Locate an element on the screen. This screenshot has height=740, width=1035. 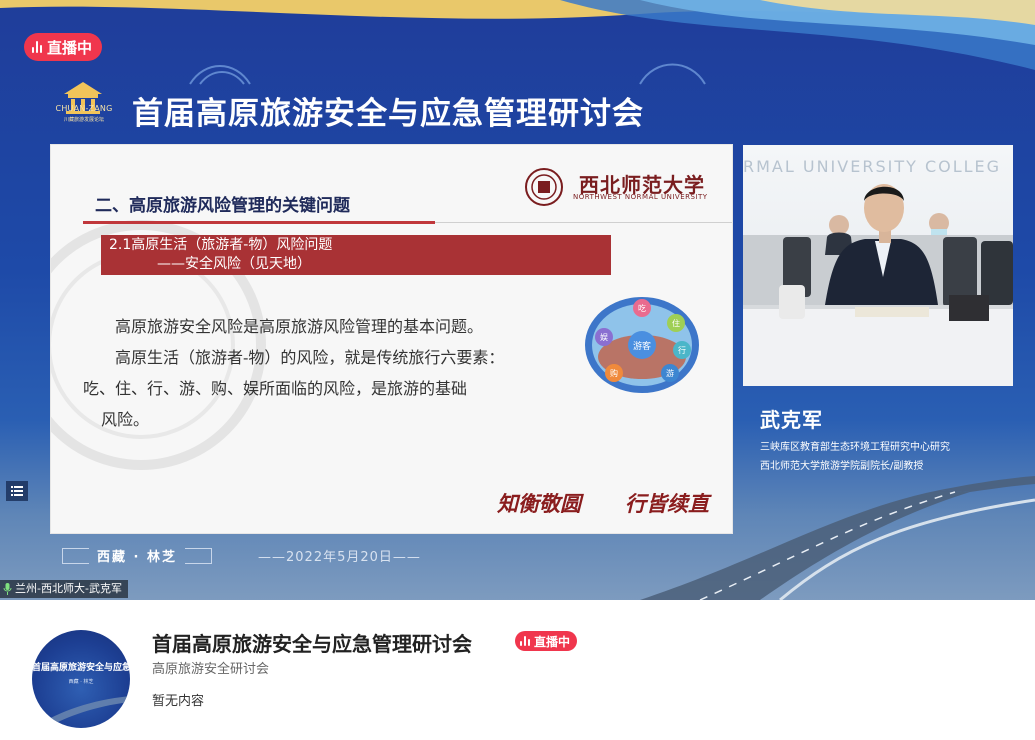
conference-title: 首届高原旅游安全与应急管理研讨会 is located at coordinates (388, 114).